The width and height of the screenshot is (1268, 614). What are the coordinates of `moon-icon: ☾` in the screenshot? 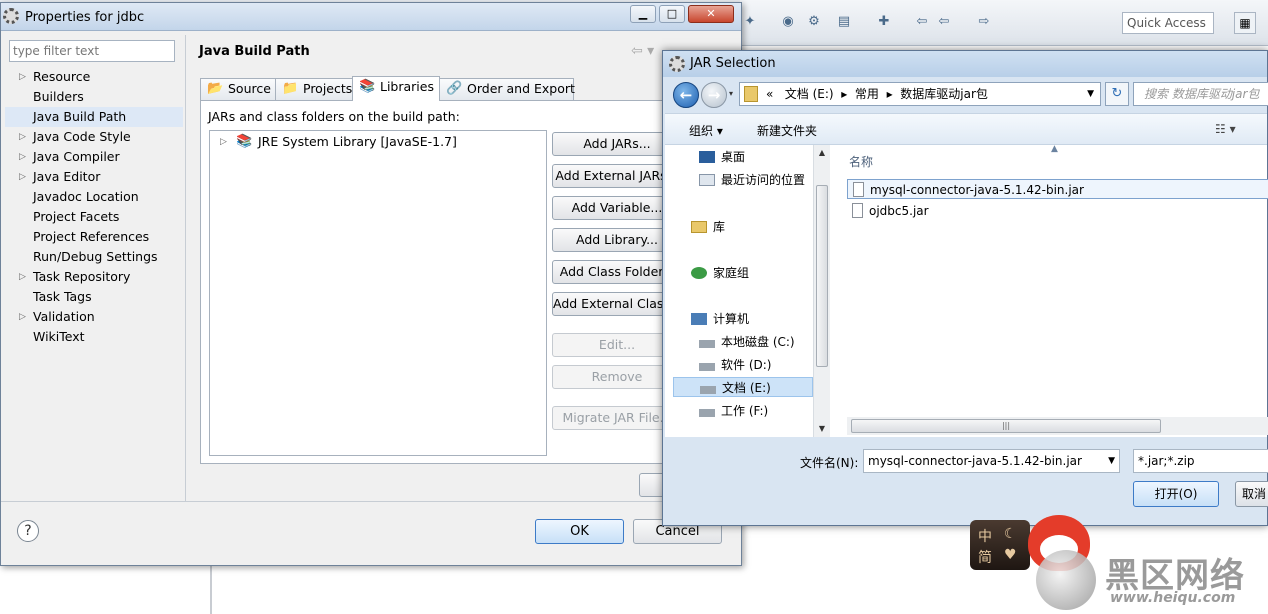 It's located at (1010, 534).